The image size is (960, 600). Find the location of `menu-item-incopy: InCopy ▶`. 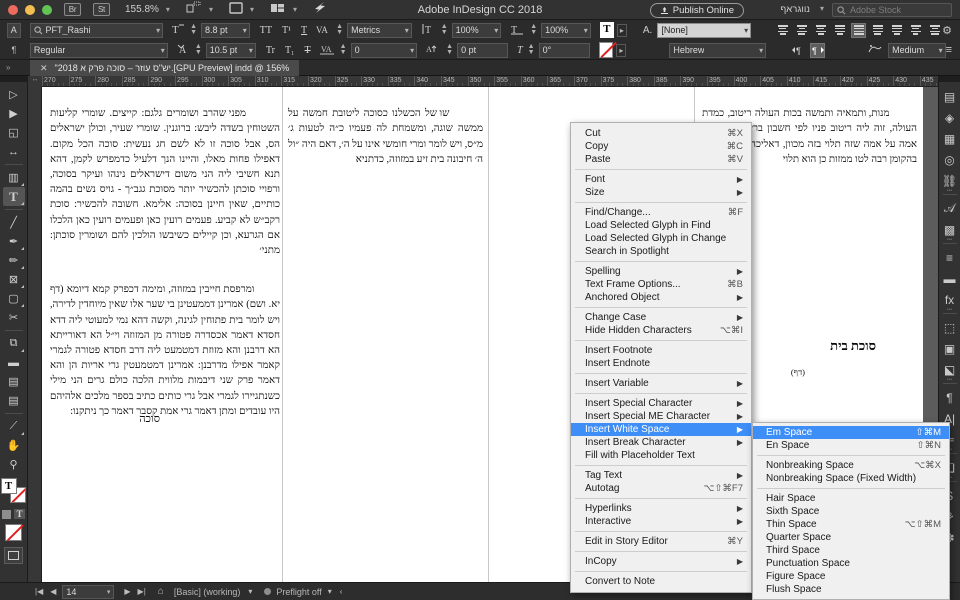

menu-item-incopy: InCopy ▶ is located at coordinates (661, 561).